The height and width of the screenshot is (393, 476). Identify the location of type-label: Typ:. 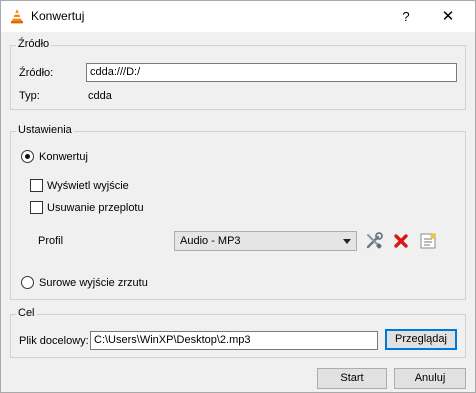
(29, 96).